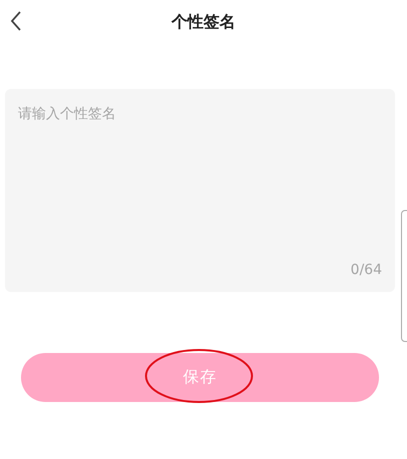 The width and height of the screenshot is (407, 459). I want to click on character-counter: 0/64, so click(366, 270).